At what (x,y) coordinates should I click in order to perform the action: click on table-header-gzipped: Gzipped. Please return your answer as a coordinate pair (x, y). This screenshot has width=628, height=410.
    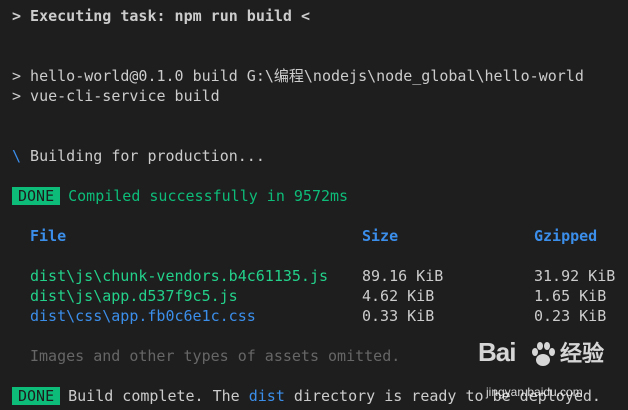
    Looking at the image, I should click on (566, 236).